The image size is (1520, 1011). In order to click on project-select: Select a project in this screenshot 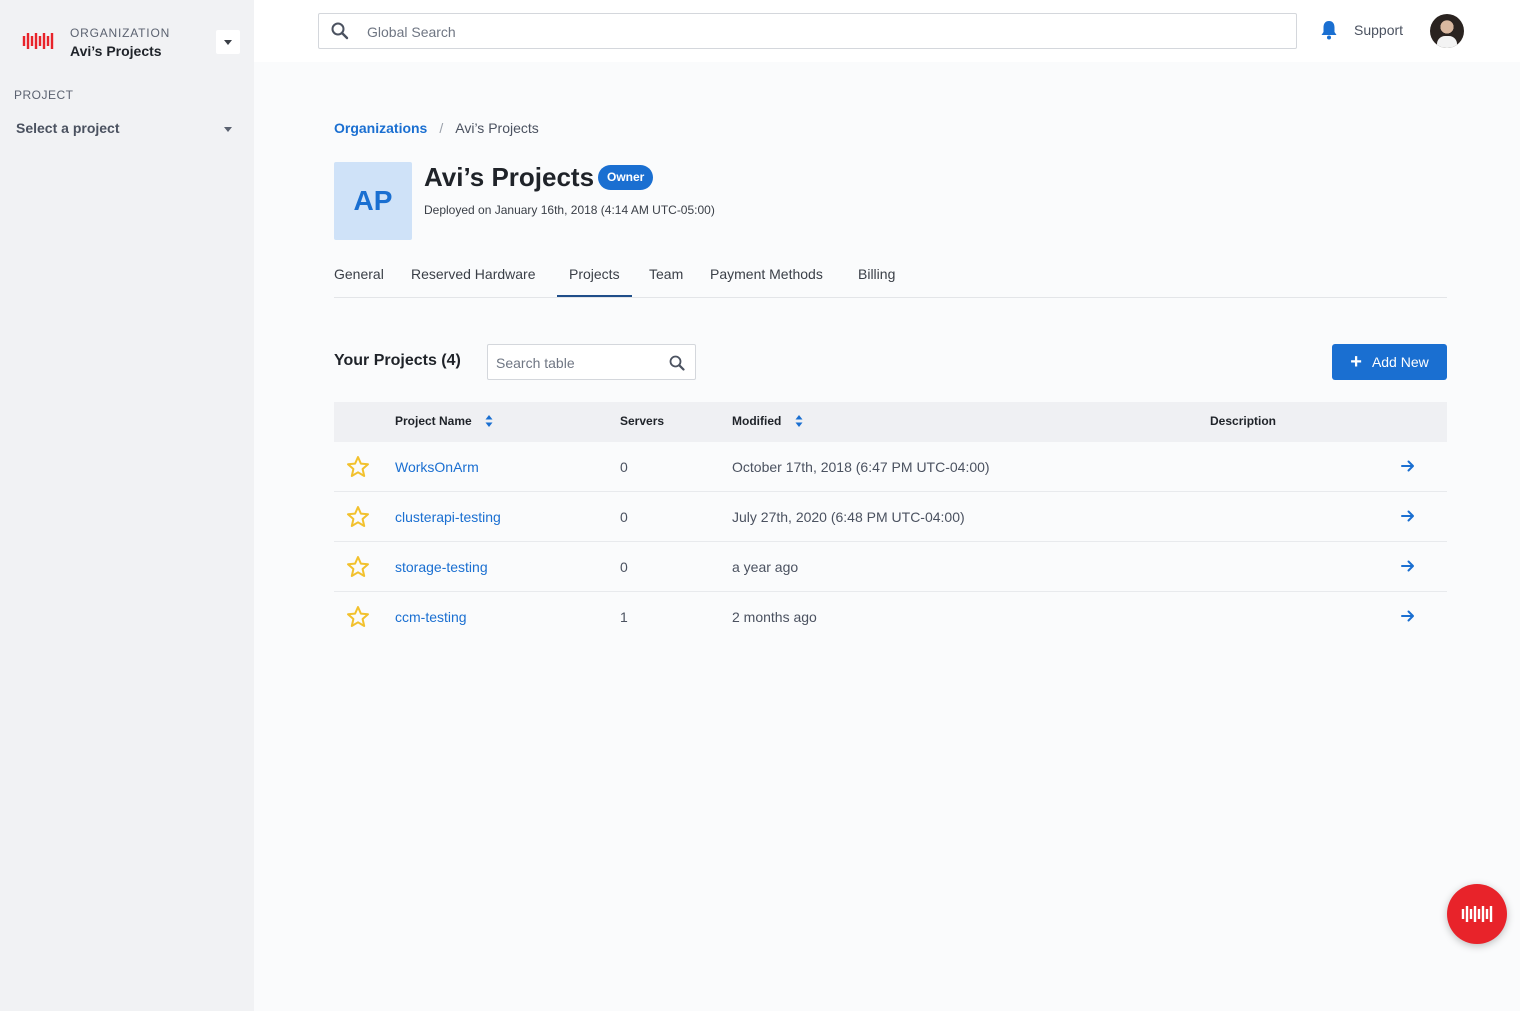, I will do `click(125, 130)`.